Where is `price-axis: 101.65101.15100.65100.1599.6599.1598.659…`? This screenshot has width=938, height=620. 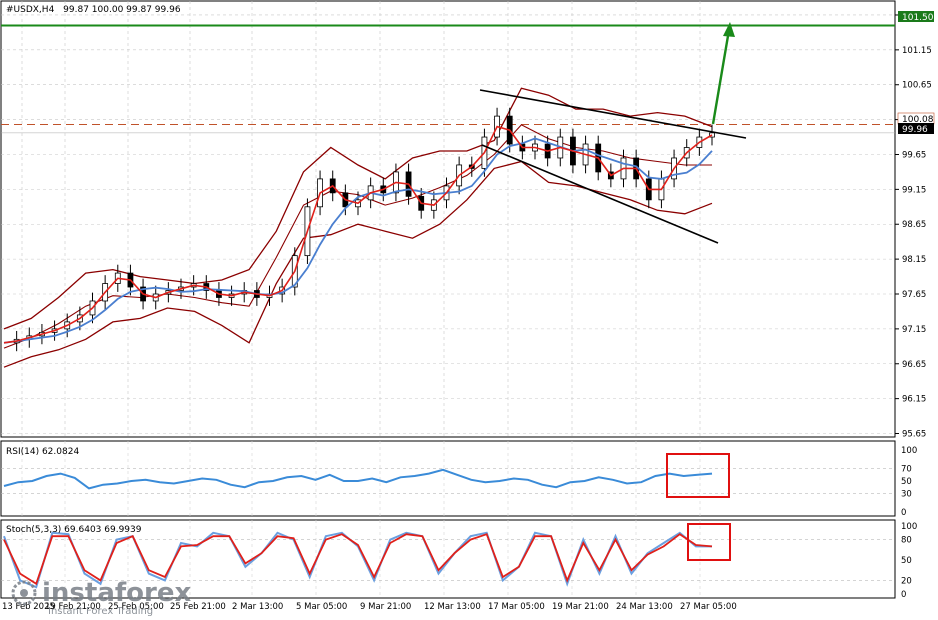
price-axis: 101.65101.15100.65100.1599.6599.1598.659… is located at coordinates (913, 225).